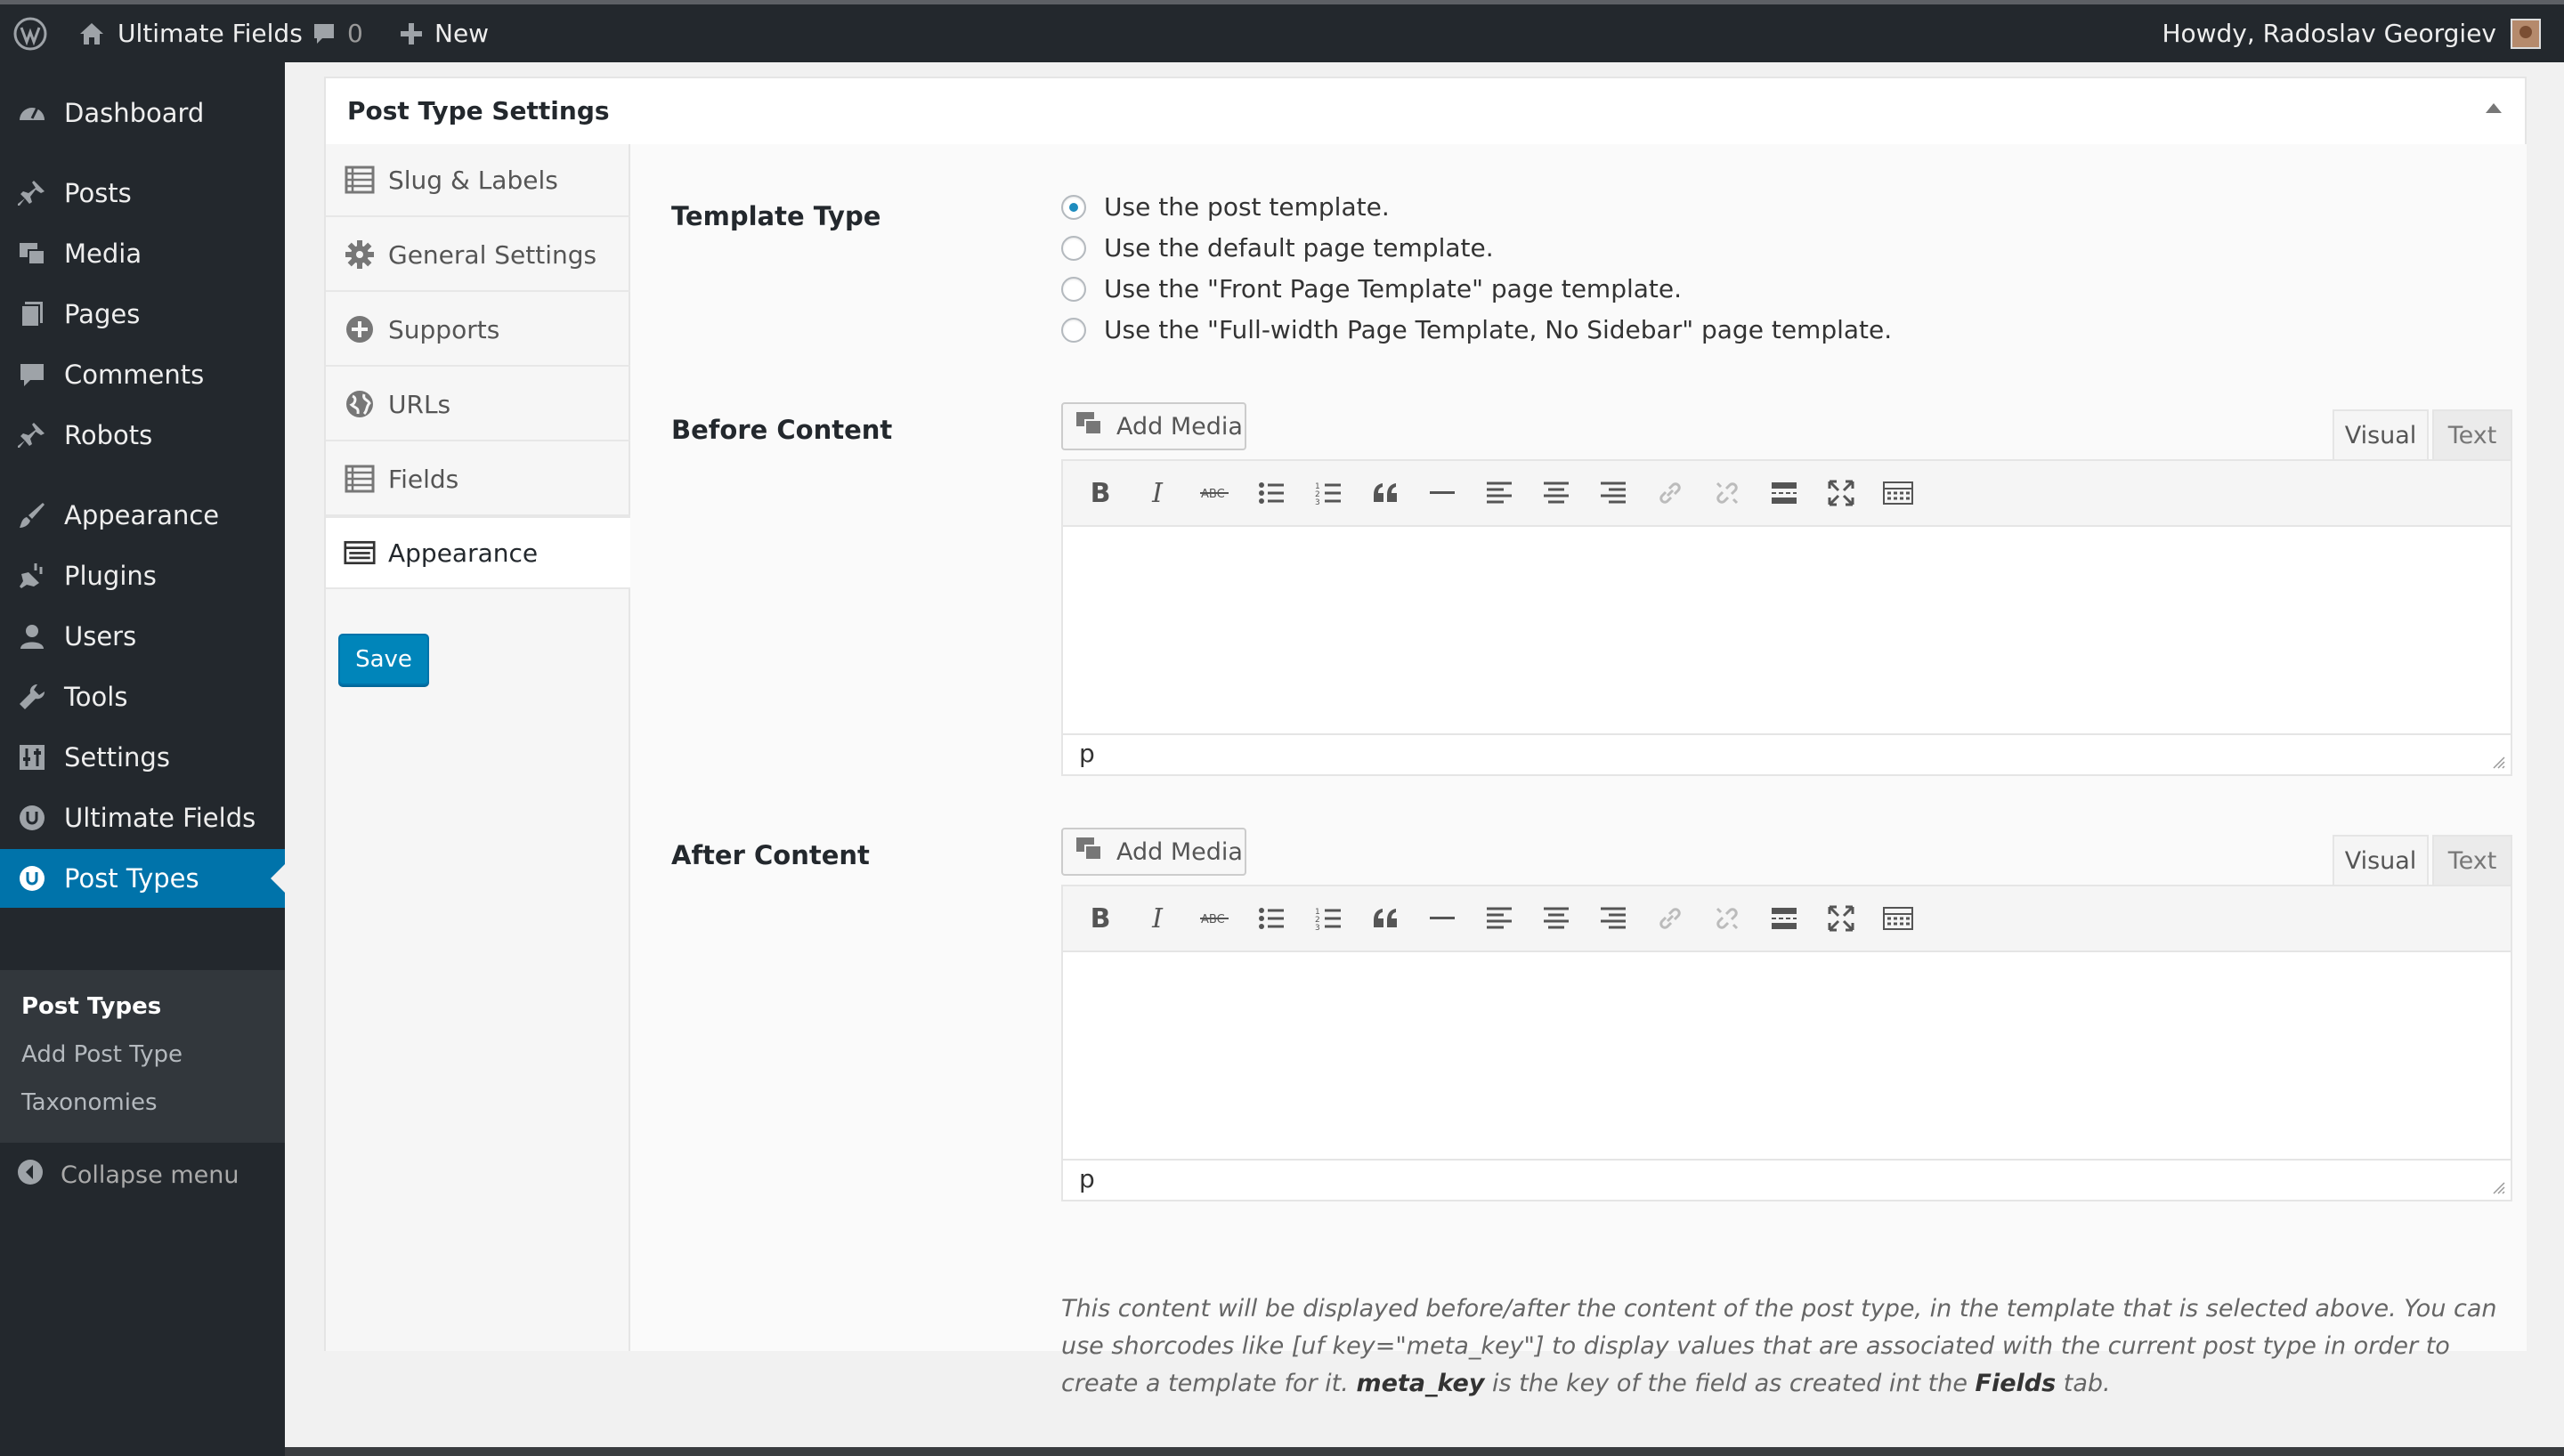  I want to click on editor-statusbar: p, so click(1787, 1179).